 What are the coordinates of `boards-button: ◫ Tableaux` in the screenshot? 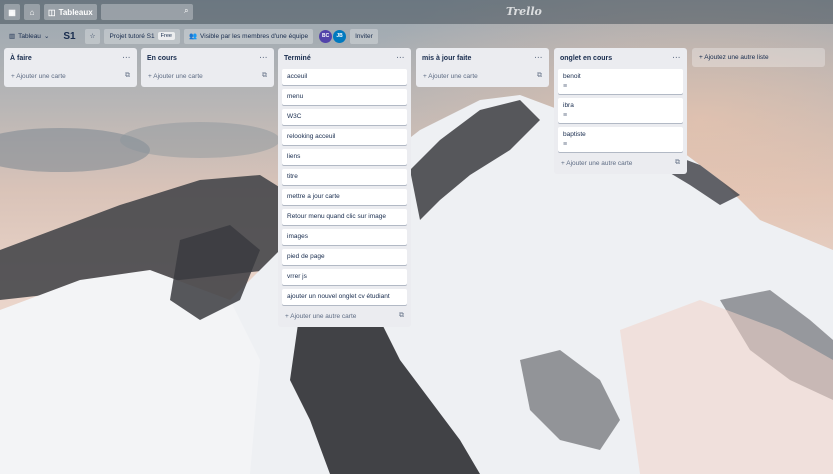 It's located at (70, 12).